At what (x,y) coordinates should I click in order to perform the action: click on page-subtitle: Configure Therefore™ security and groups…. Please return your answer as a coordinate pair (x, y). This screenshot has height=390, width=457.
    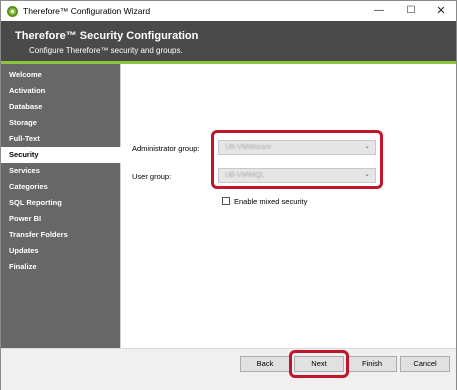
    Looking at the image, I should click on (106, 50).